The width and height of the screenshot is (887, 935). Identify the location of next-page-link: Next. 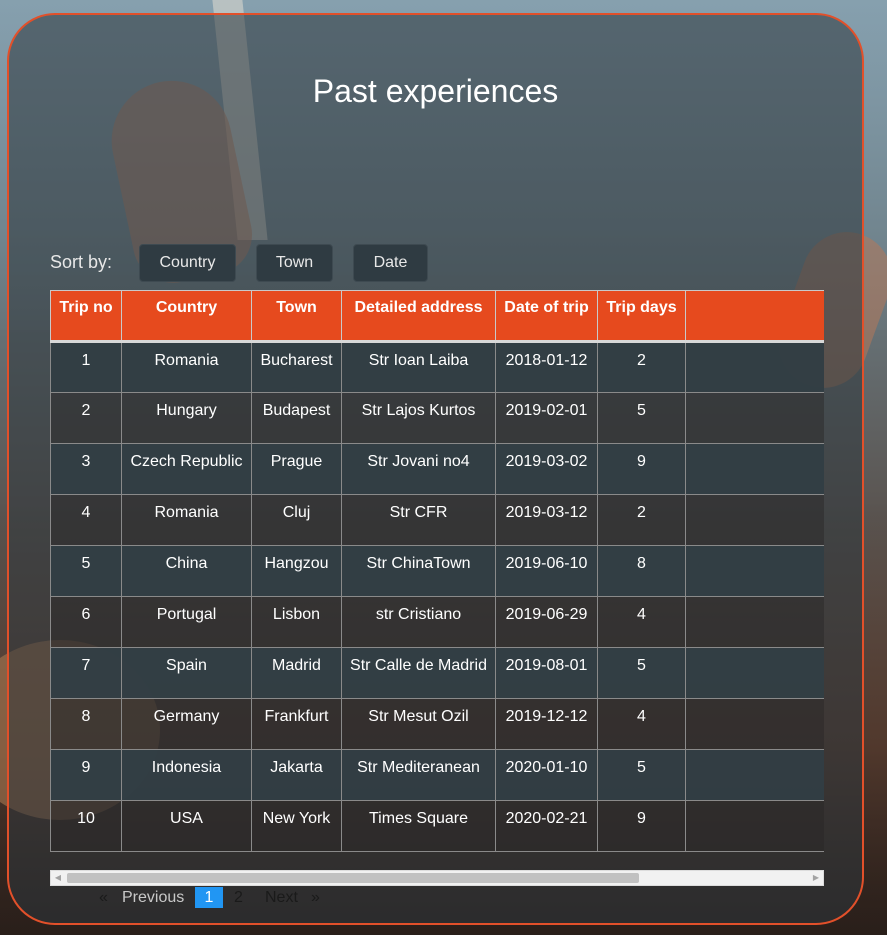
(281, 898).